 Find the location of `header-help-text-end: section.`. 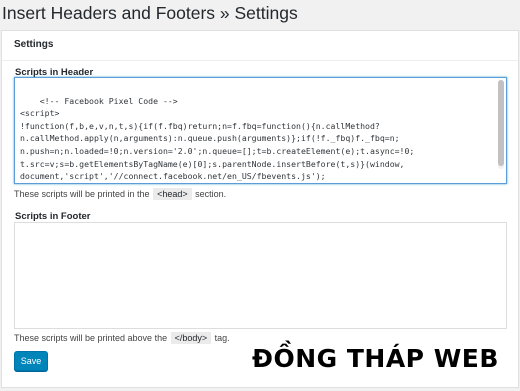

header-help-text-end: section. is located at coordinates (209, 194).